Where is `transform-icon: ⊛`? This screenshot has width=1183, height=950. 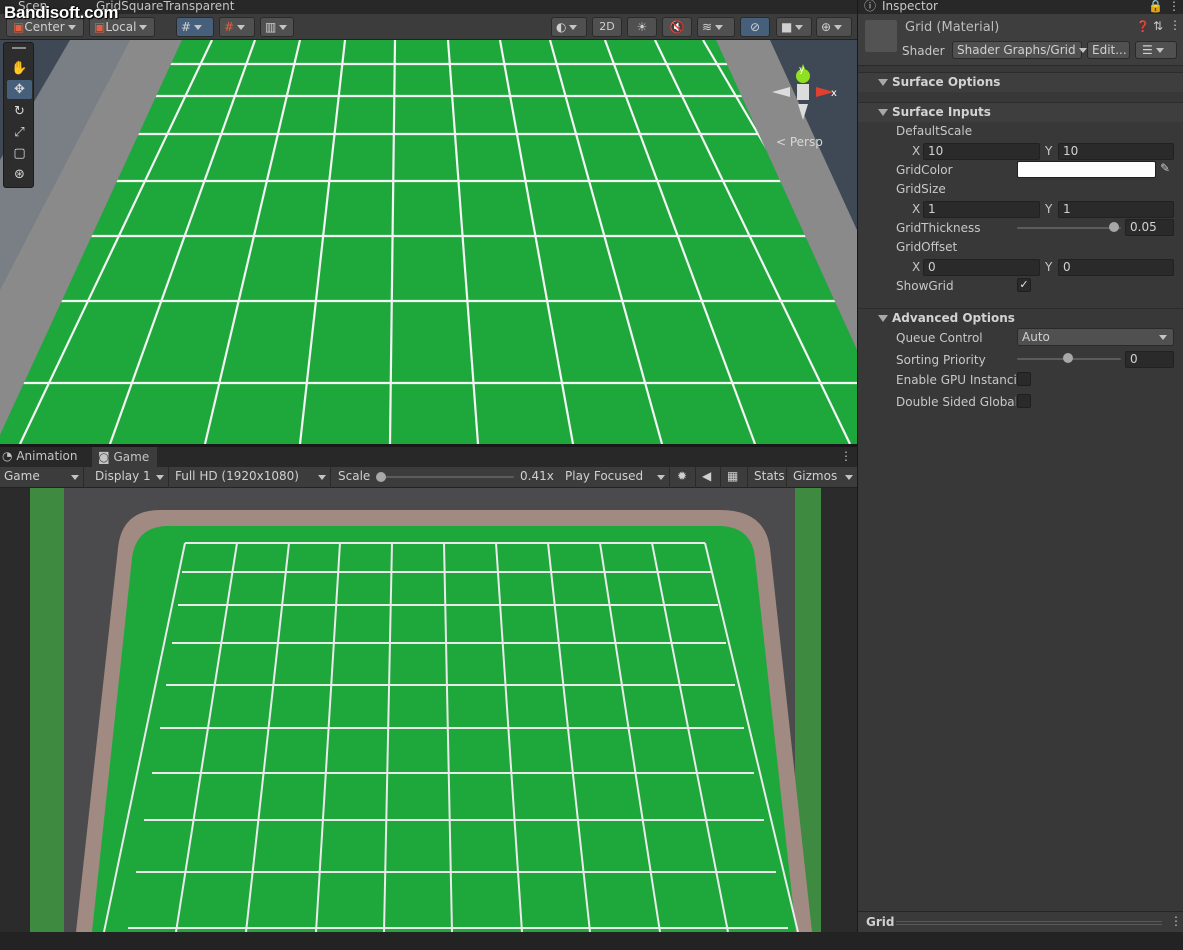
transform-icon: ⊛ is located at coordinates (19, 174).